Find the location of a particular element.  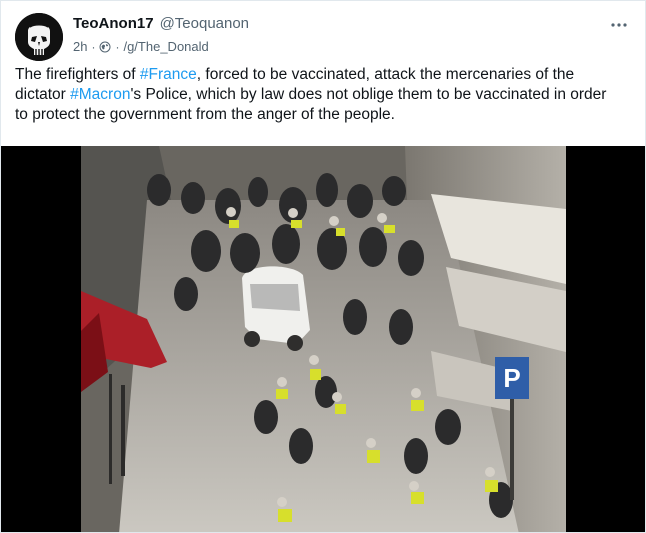

post-time: 2h is located at coordinates (80, 46).